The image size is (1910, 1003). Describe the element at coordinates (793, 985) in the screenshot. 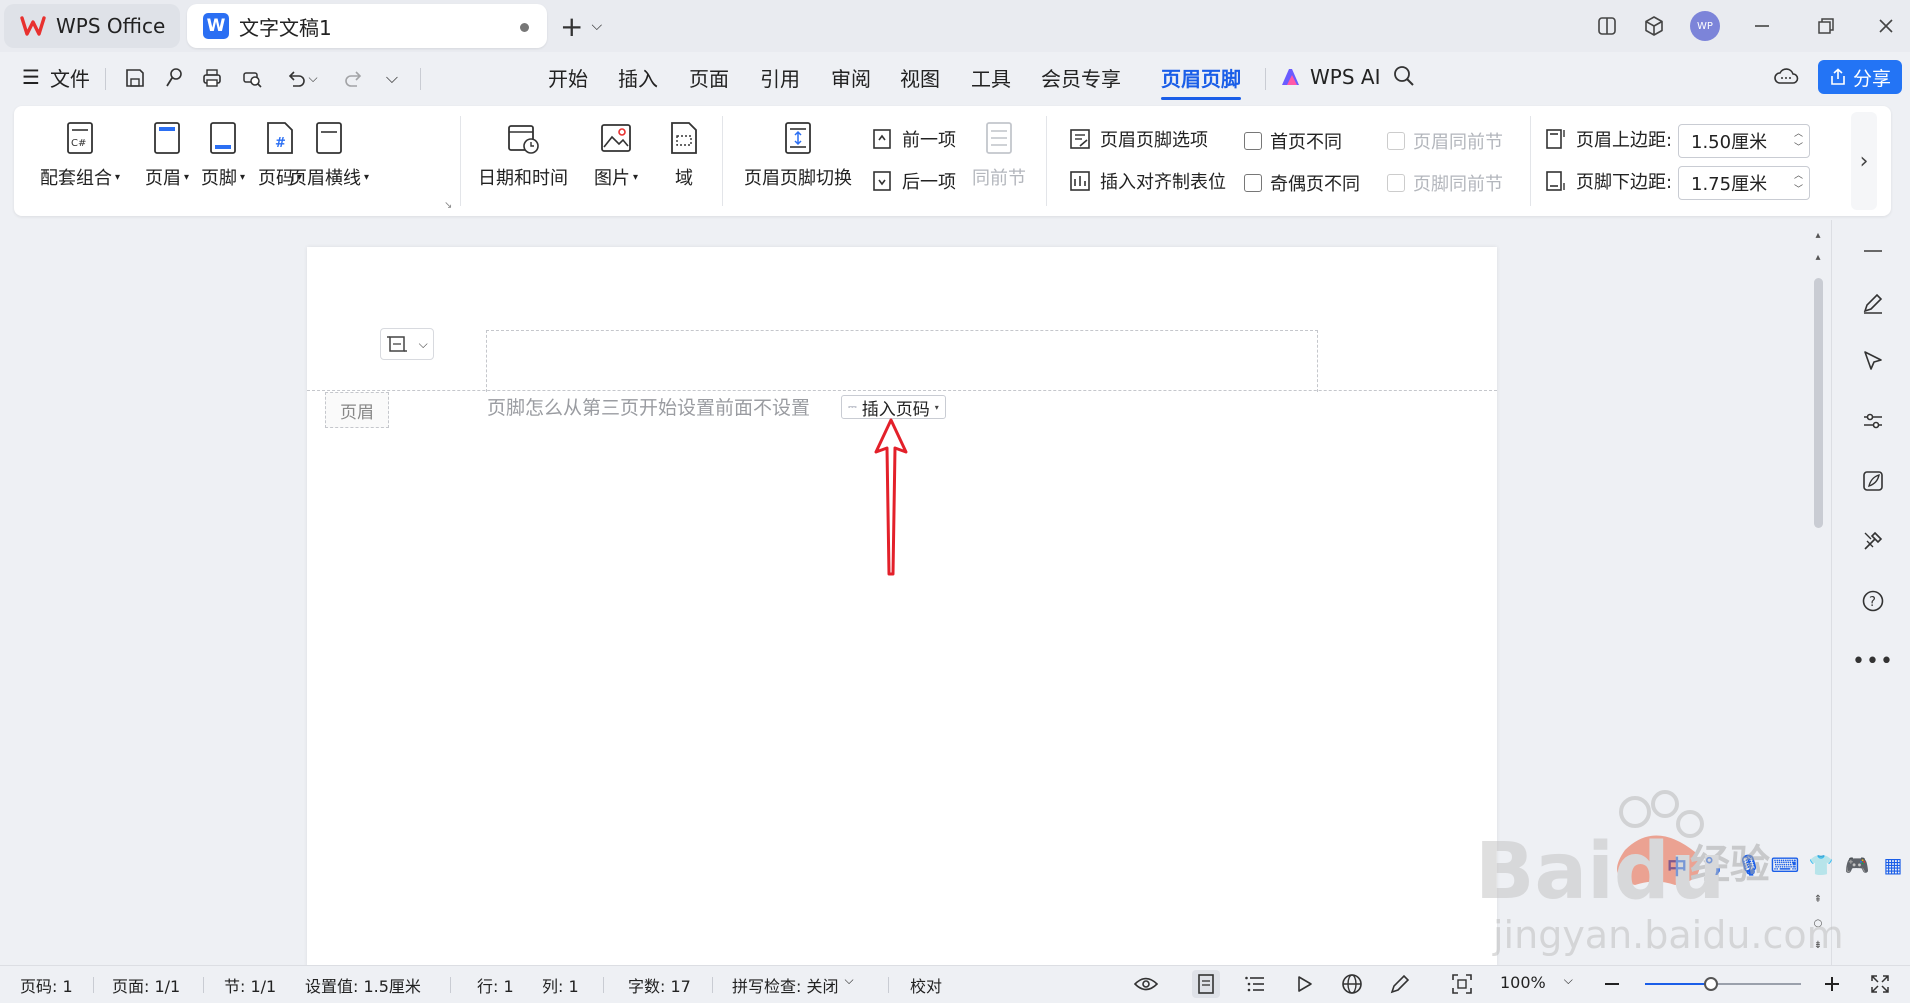

I see `spell-check-toggle: 拼写检查: 关闭 ⌵` at that location.